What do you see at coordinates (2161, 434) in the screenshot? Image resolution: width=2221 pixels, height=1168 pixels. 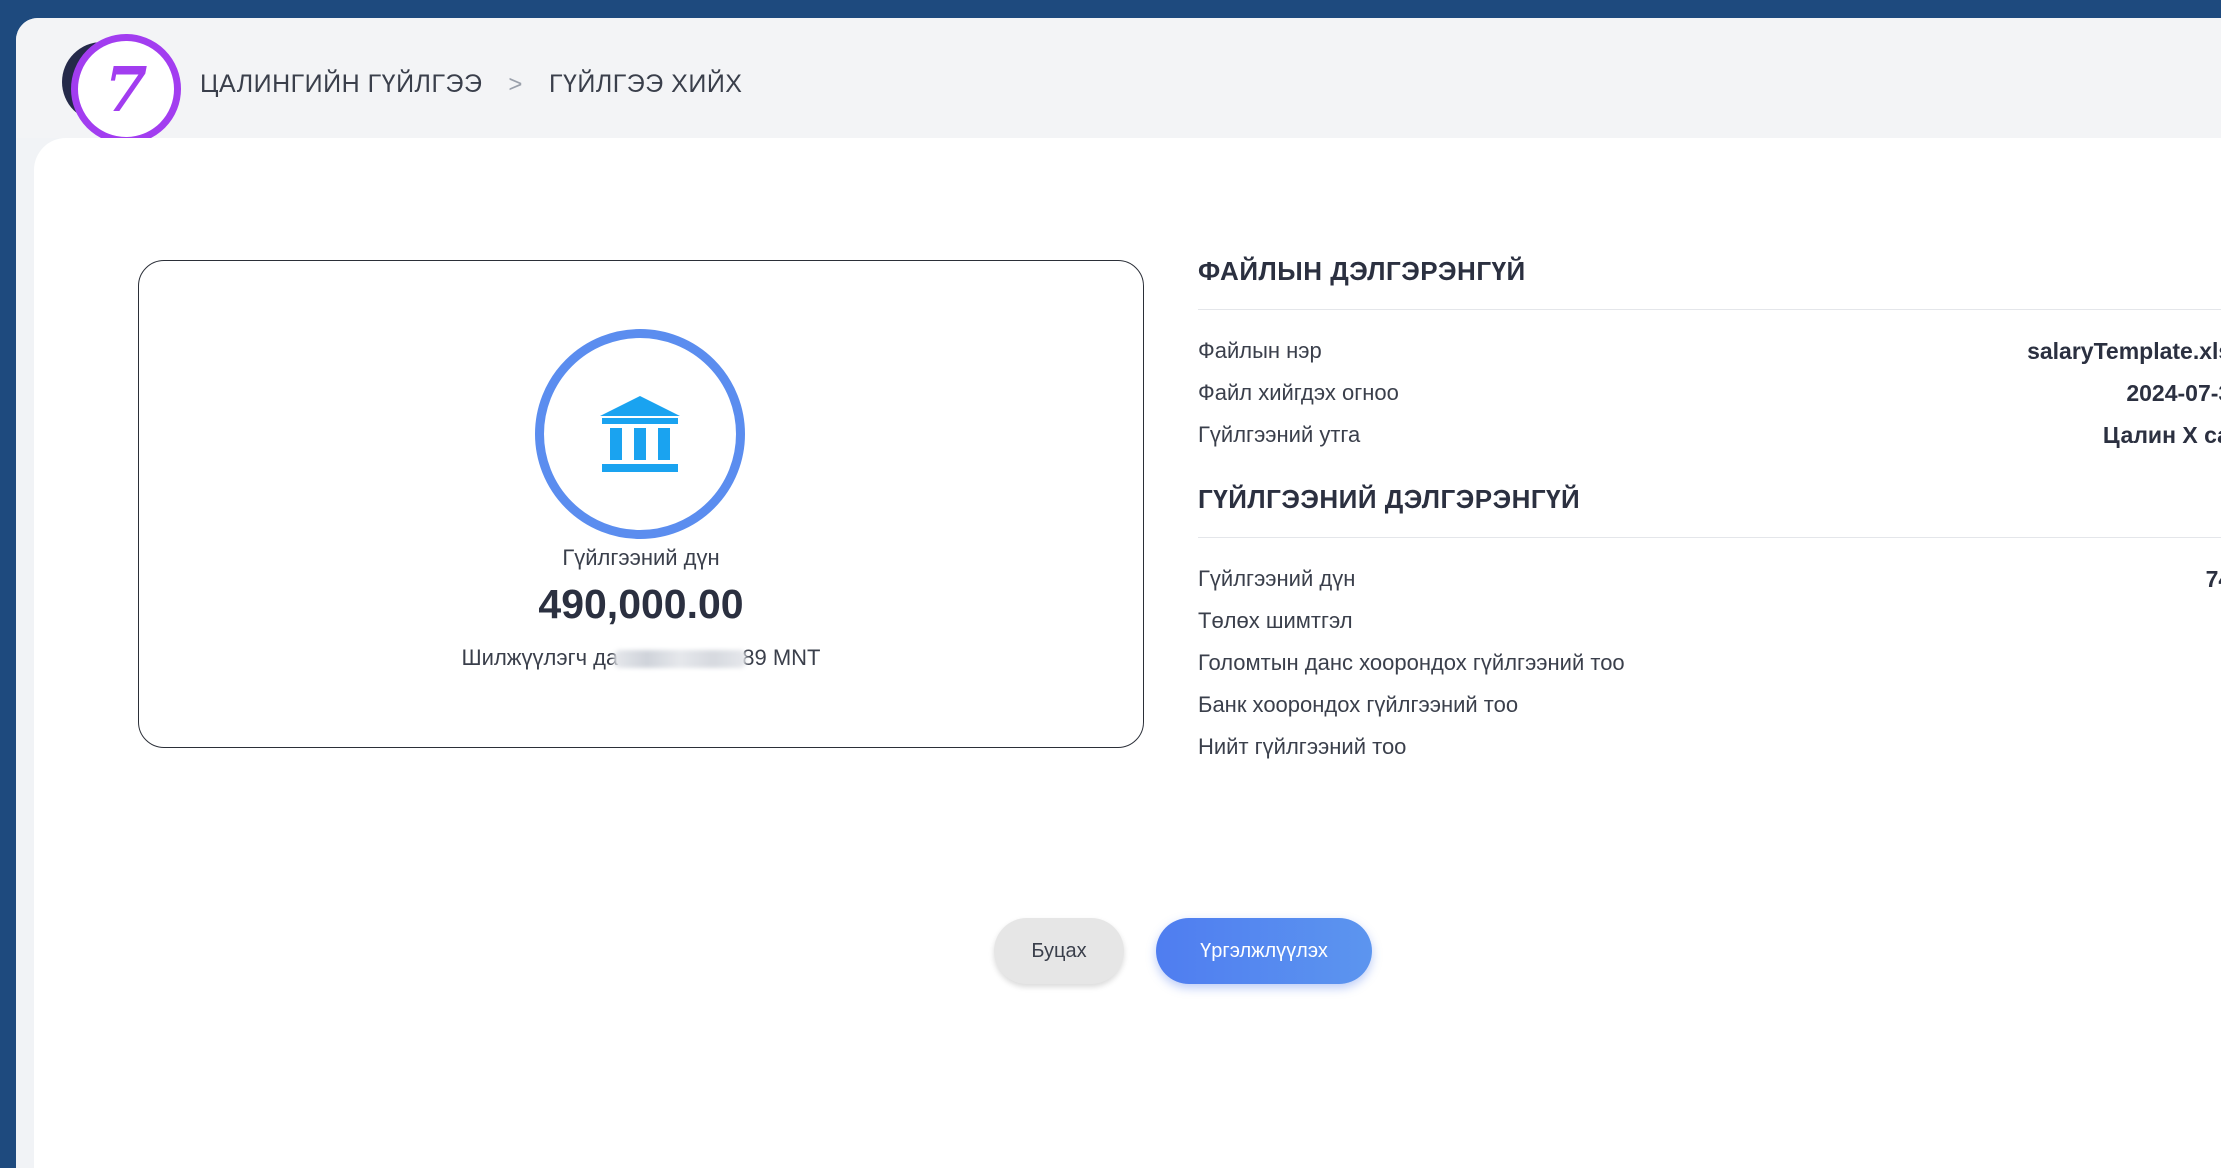 I see `detail-value: Цалин Х сар` at bounding box center [2161, 434].